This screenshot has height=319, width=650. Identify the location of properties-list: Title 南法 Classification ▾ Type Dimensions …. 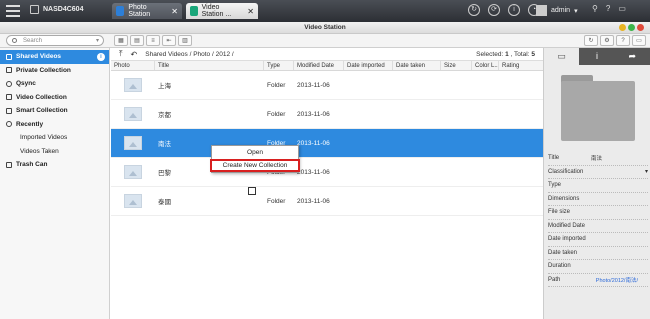
(598, 219).